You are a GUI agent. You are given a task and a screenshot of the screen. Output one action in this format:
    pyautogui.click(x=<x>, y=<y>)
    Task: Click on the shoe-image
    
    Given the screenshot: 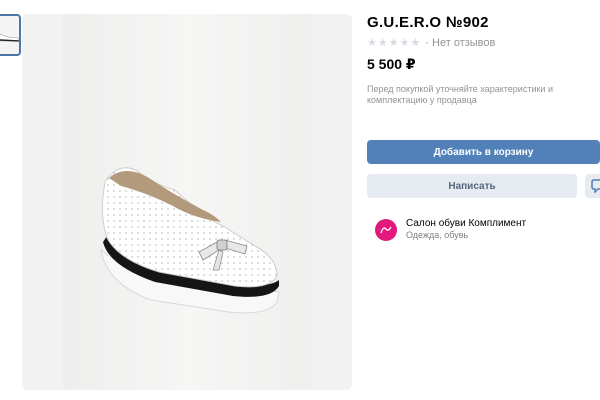 What is the action you would take?
    pyautogui.click(x=190, y=240)
    